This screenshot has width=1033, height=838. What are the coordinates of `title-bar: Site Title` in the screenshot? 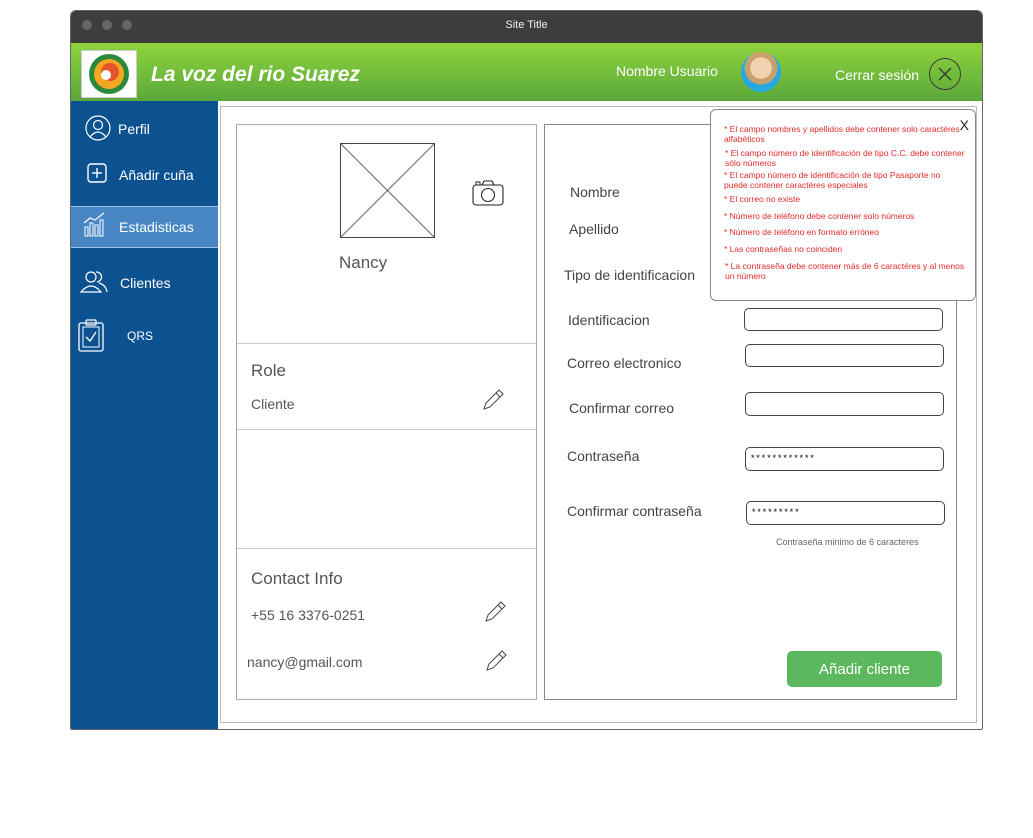 It's located at (526, 27).